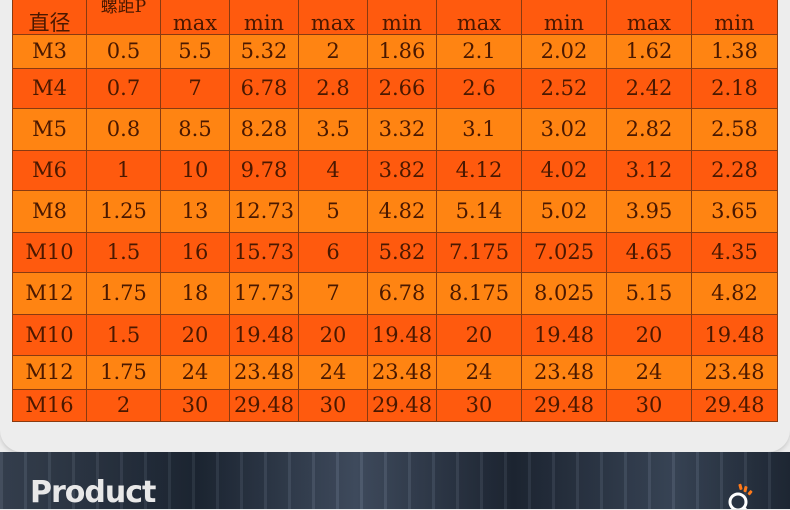 The height and width of the screenshot is (510, 790). What do you see at coordinates (649, 293) in the screenshot?
I see `table-cell: 5.15` at bounding box center [649, 293].